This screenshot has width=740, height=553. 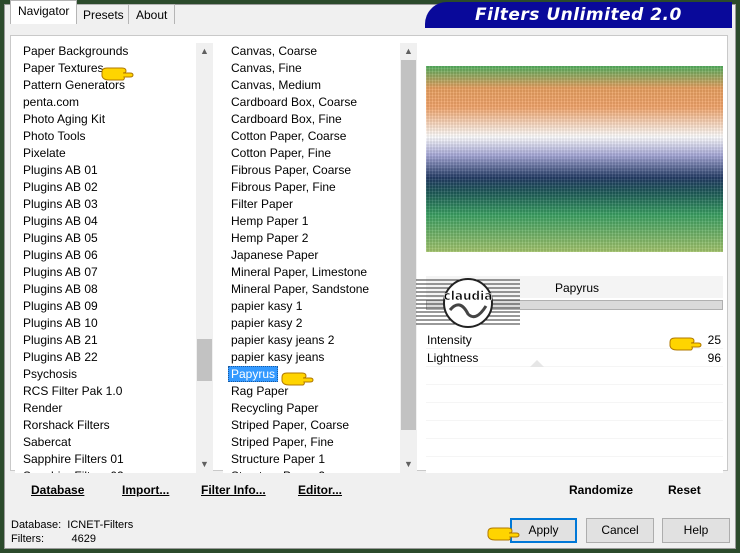 I want to click on filter-item: Cardboard Box, Coarse, so click(x=311, y=102).